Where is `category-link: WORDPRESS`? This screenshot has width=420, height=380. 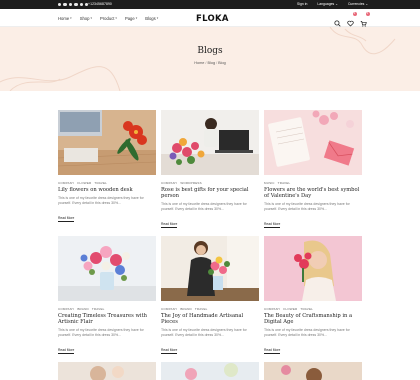
category-link: WORDPRESS is located at coordinates (190, 183).